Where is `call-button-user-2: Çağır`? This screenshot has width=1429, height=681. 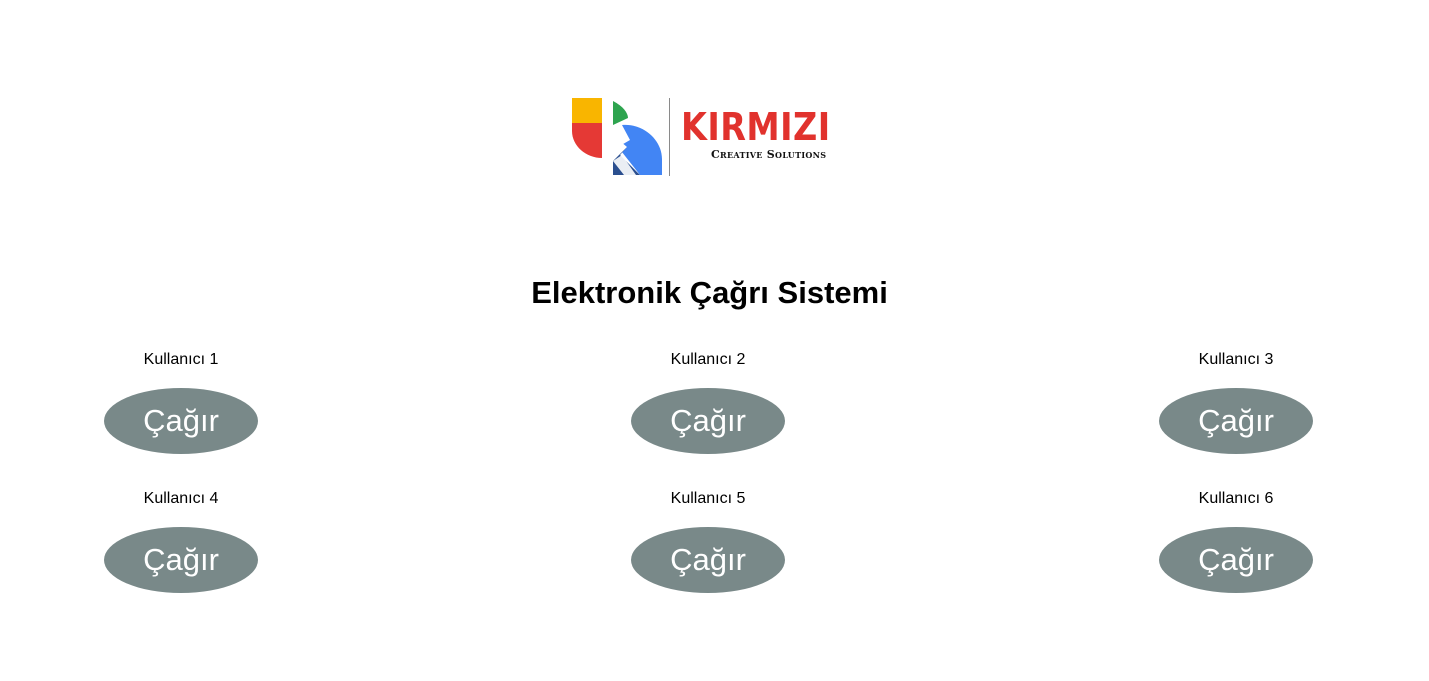
call-button-user-2: Çağır is located at coordinates (708, 421).